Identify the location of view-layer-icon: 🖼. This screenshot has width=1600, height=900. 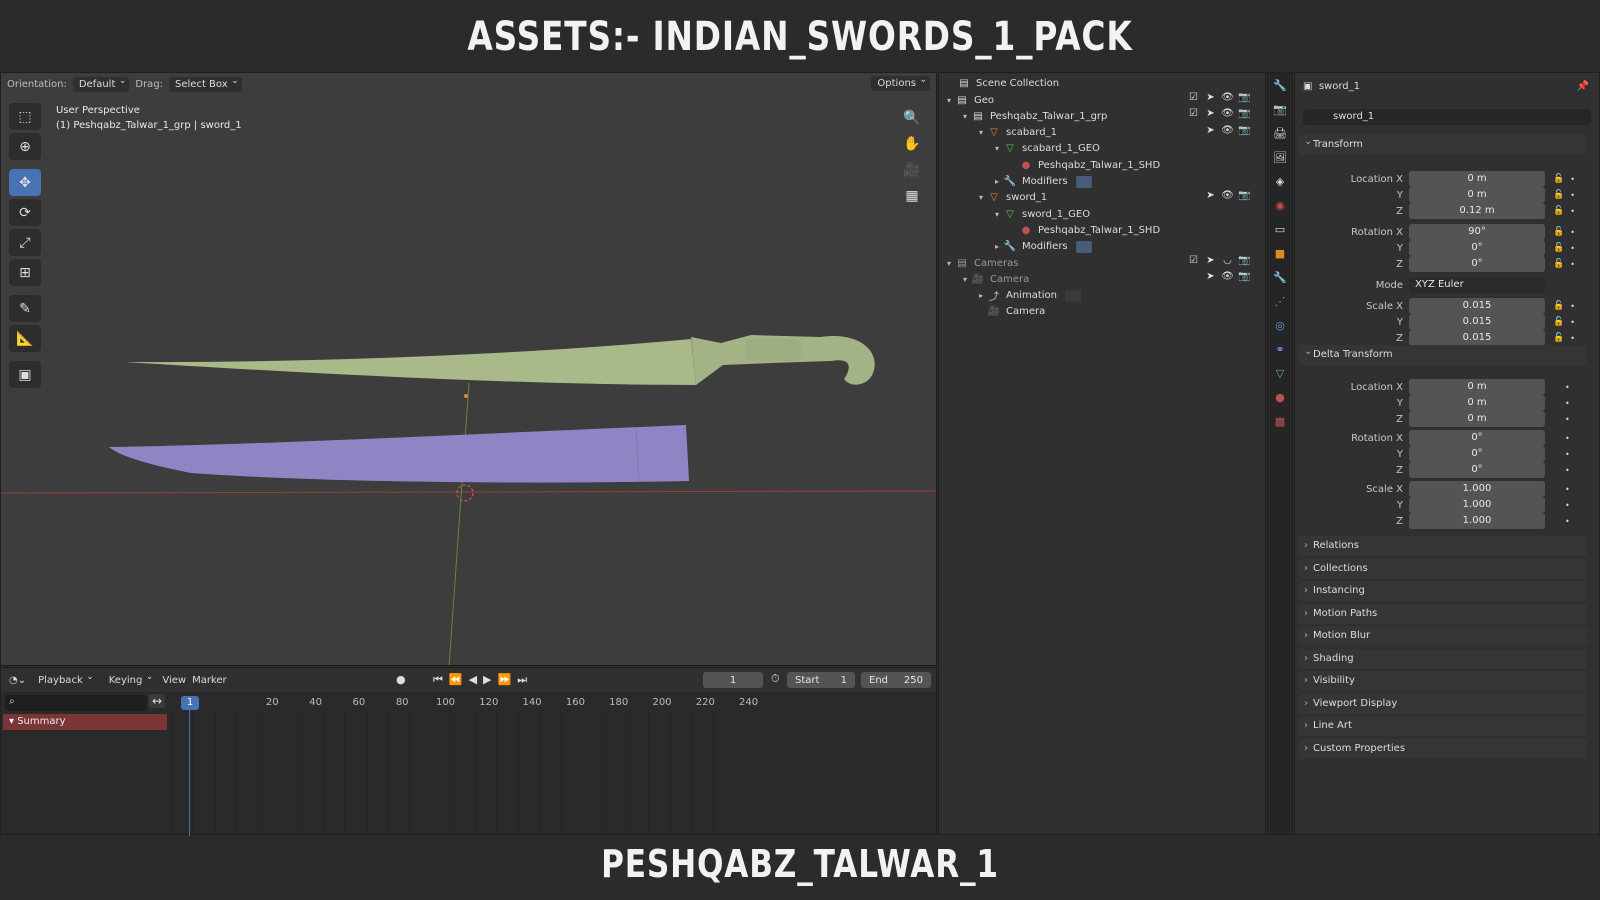
(1280, 157).